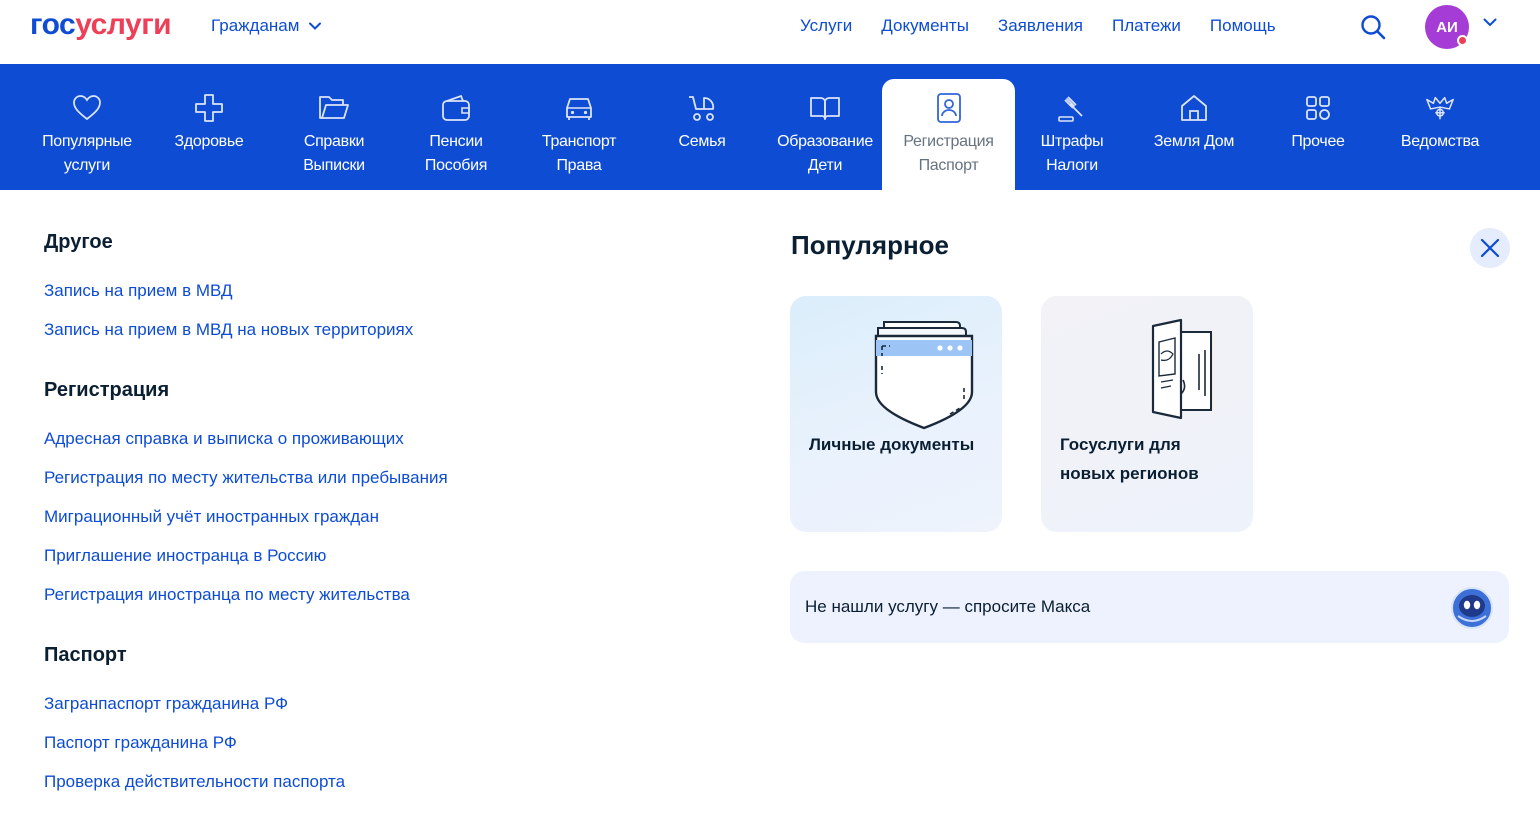 The height and width of the screenshot is (823, 1540). I want to click on category-certificates: Справки Выписки, so click(334, 127).